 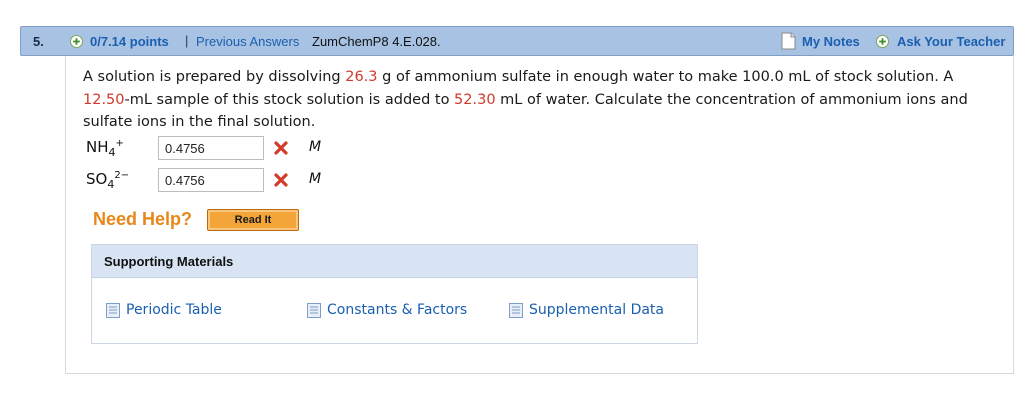 What do you see at coordinates (788, 42) in the screenshot?
I see `notes-icon` at bounding box center [788, 42].